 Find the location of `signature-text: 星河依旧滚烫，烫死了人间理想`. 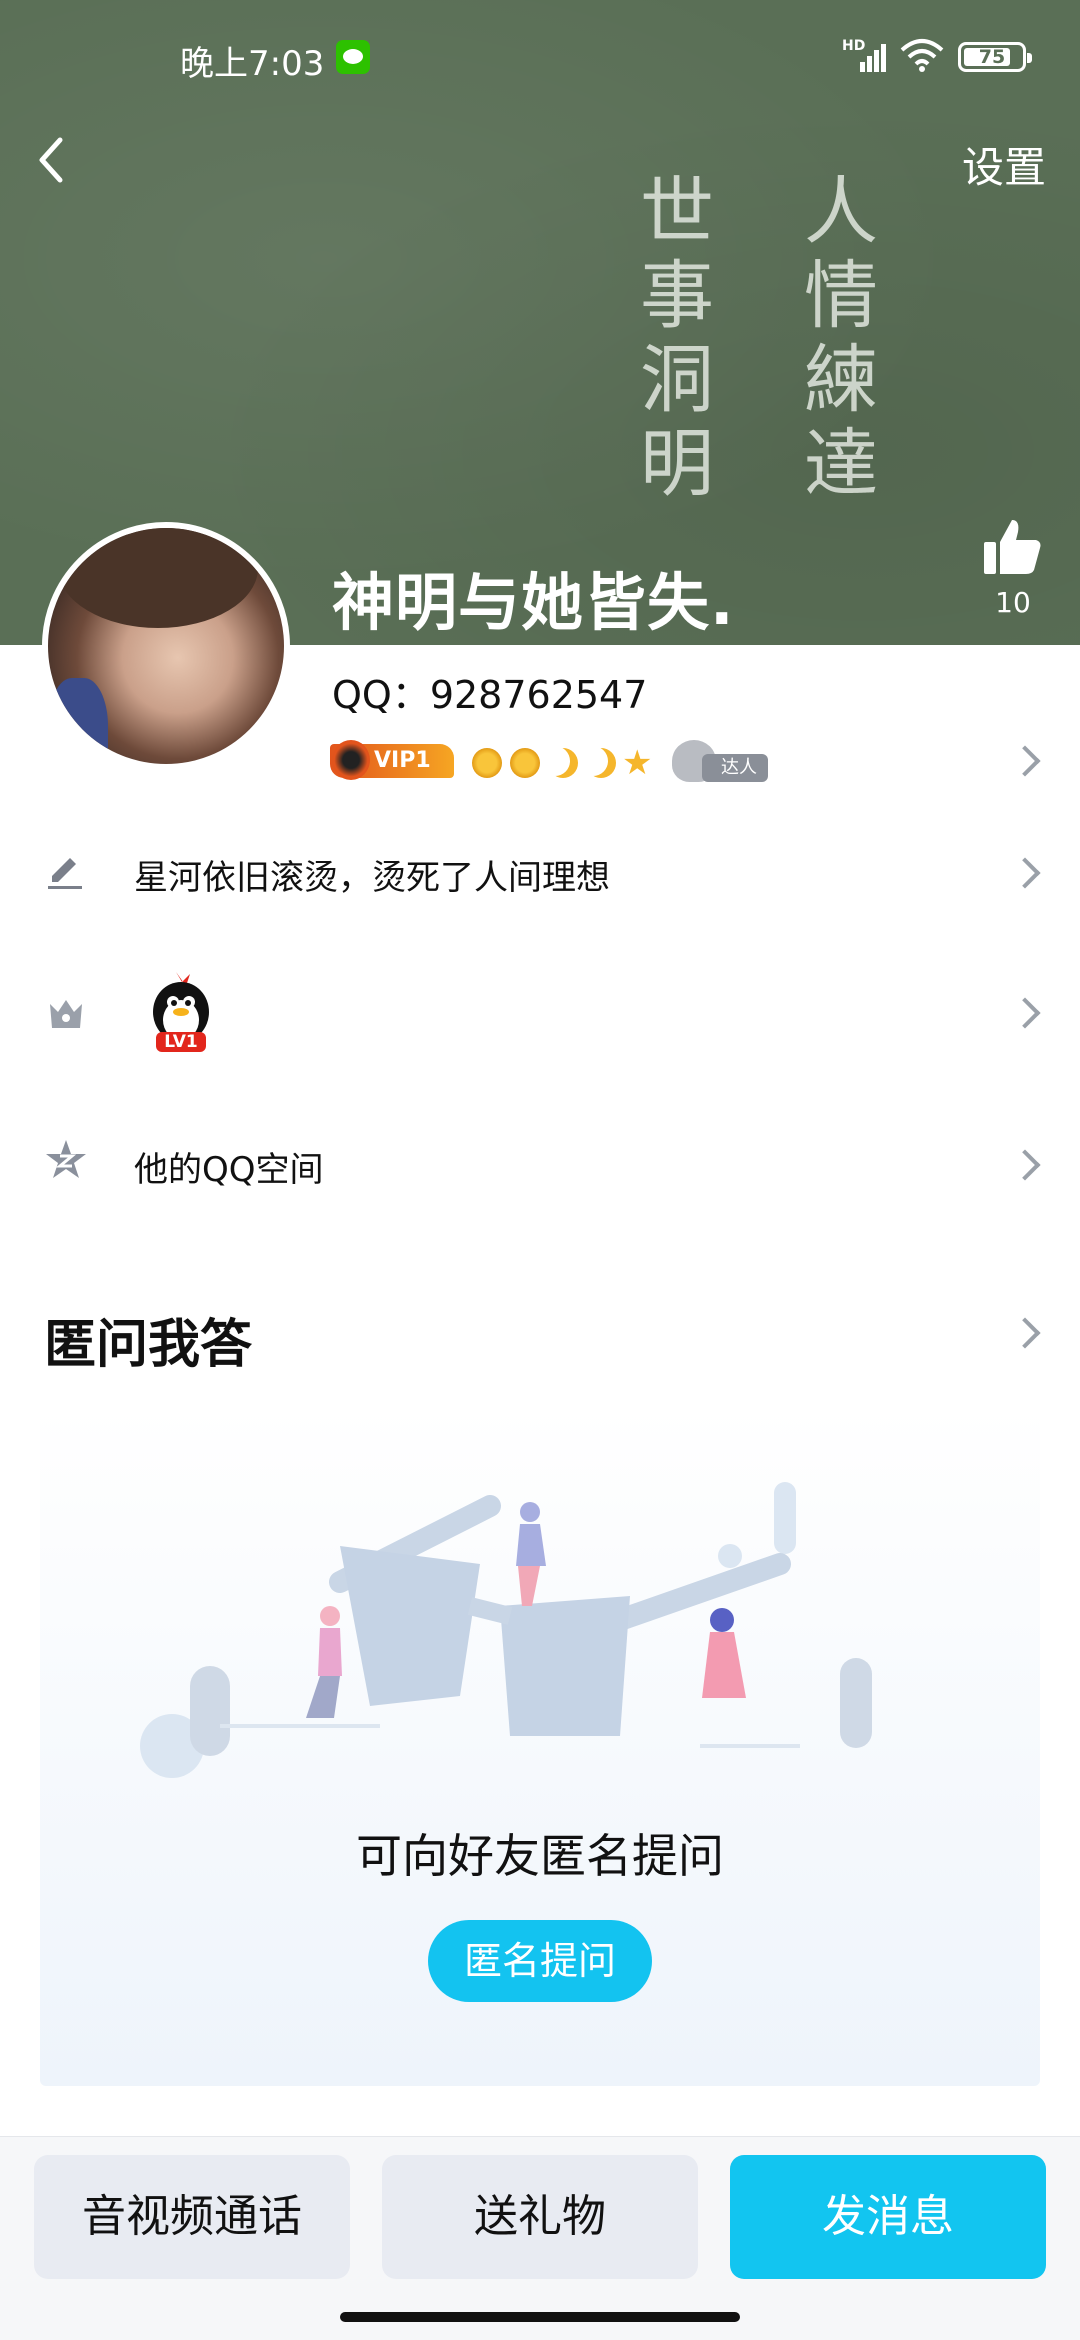

signature-text: 星河依旧滚烫，烫死了人间理想 is located at coordinates (372, 878).